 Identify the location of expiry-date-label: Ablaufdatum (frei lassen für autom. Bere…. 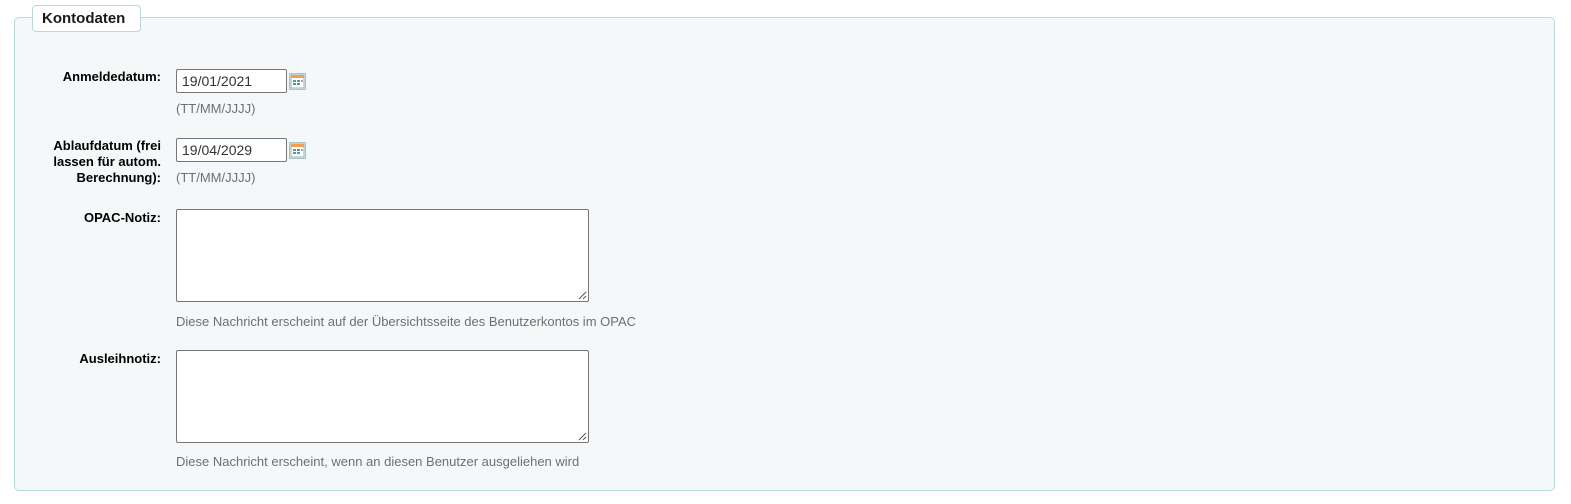
(87, 162).